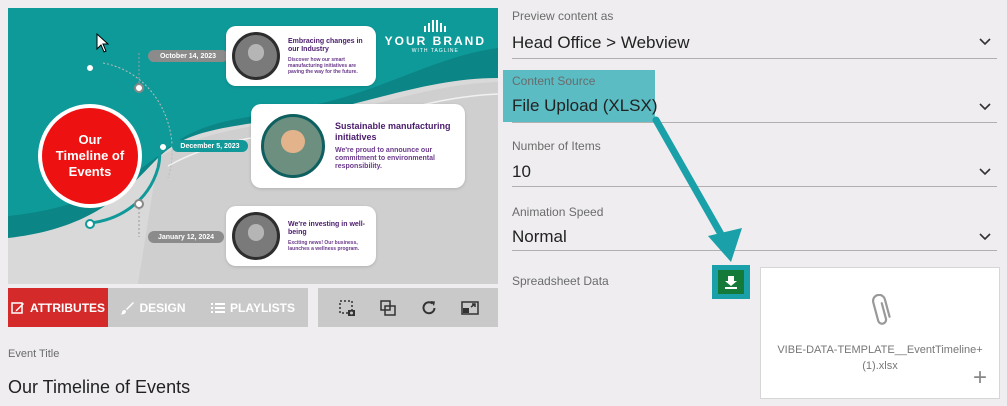 The width and height of the screenshot is (1007, 406). Describe the element at coordinates (560, 281) in the screenshot. I see `spreadsheet-data-label: Spreadsheet Data` at that location.